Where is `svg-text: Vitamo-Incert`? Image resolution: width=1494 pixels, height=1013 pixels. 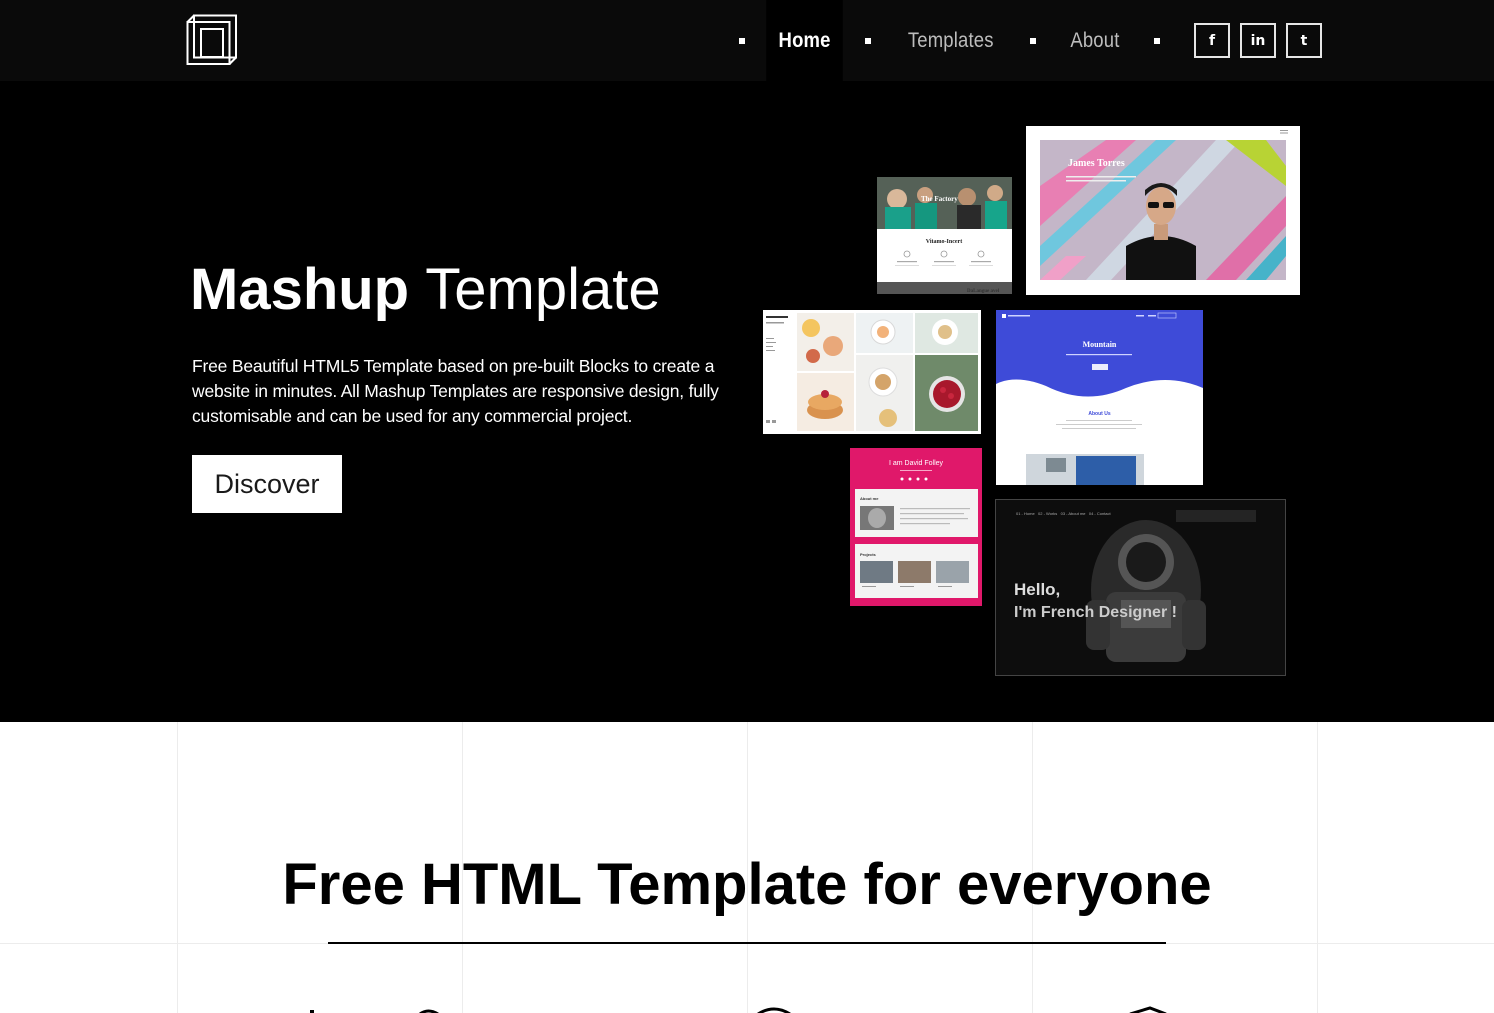
svg-text: Vitamo-Incert is located at coordinates (944, 242).